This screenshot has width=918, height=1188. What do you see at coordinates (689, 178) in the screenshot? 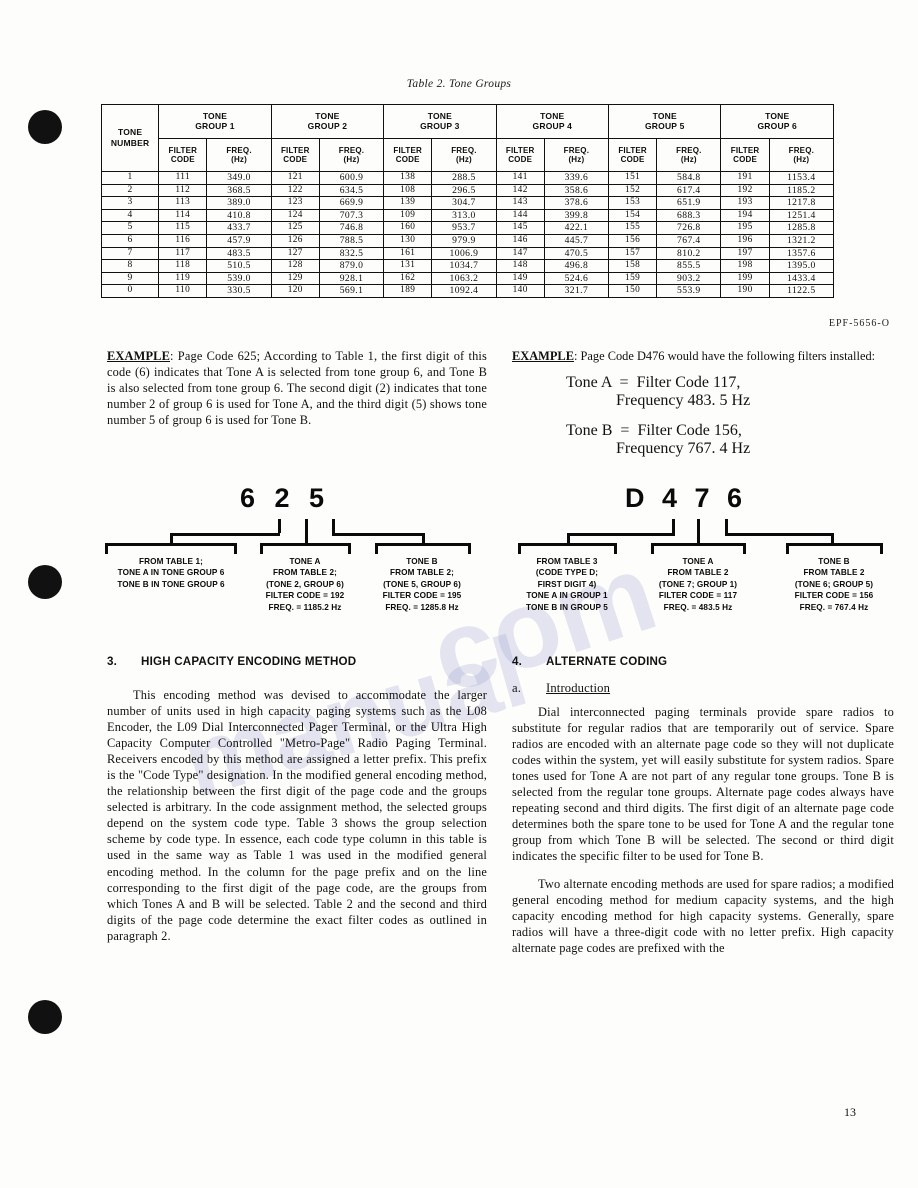
I see `cell-freq-g5: 584.8` at bounding box center [689, 178].